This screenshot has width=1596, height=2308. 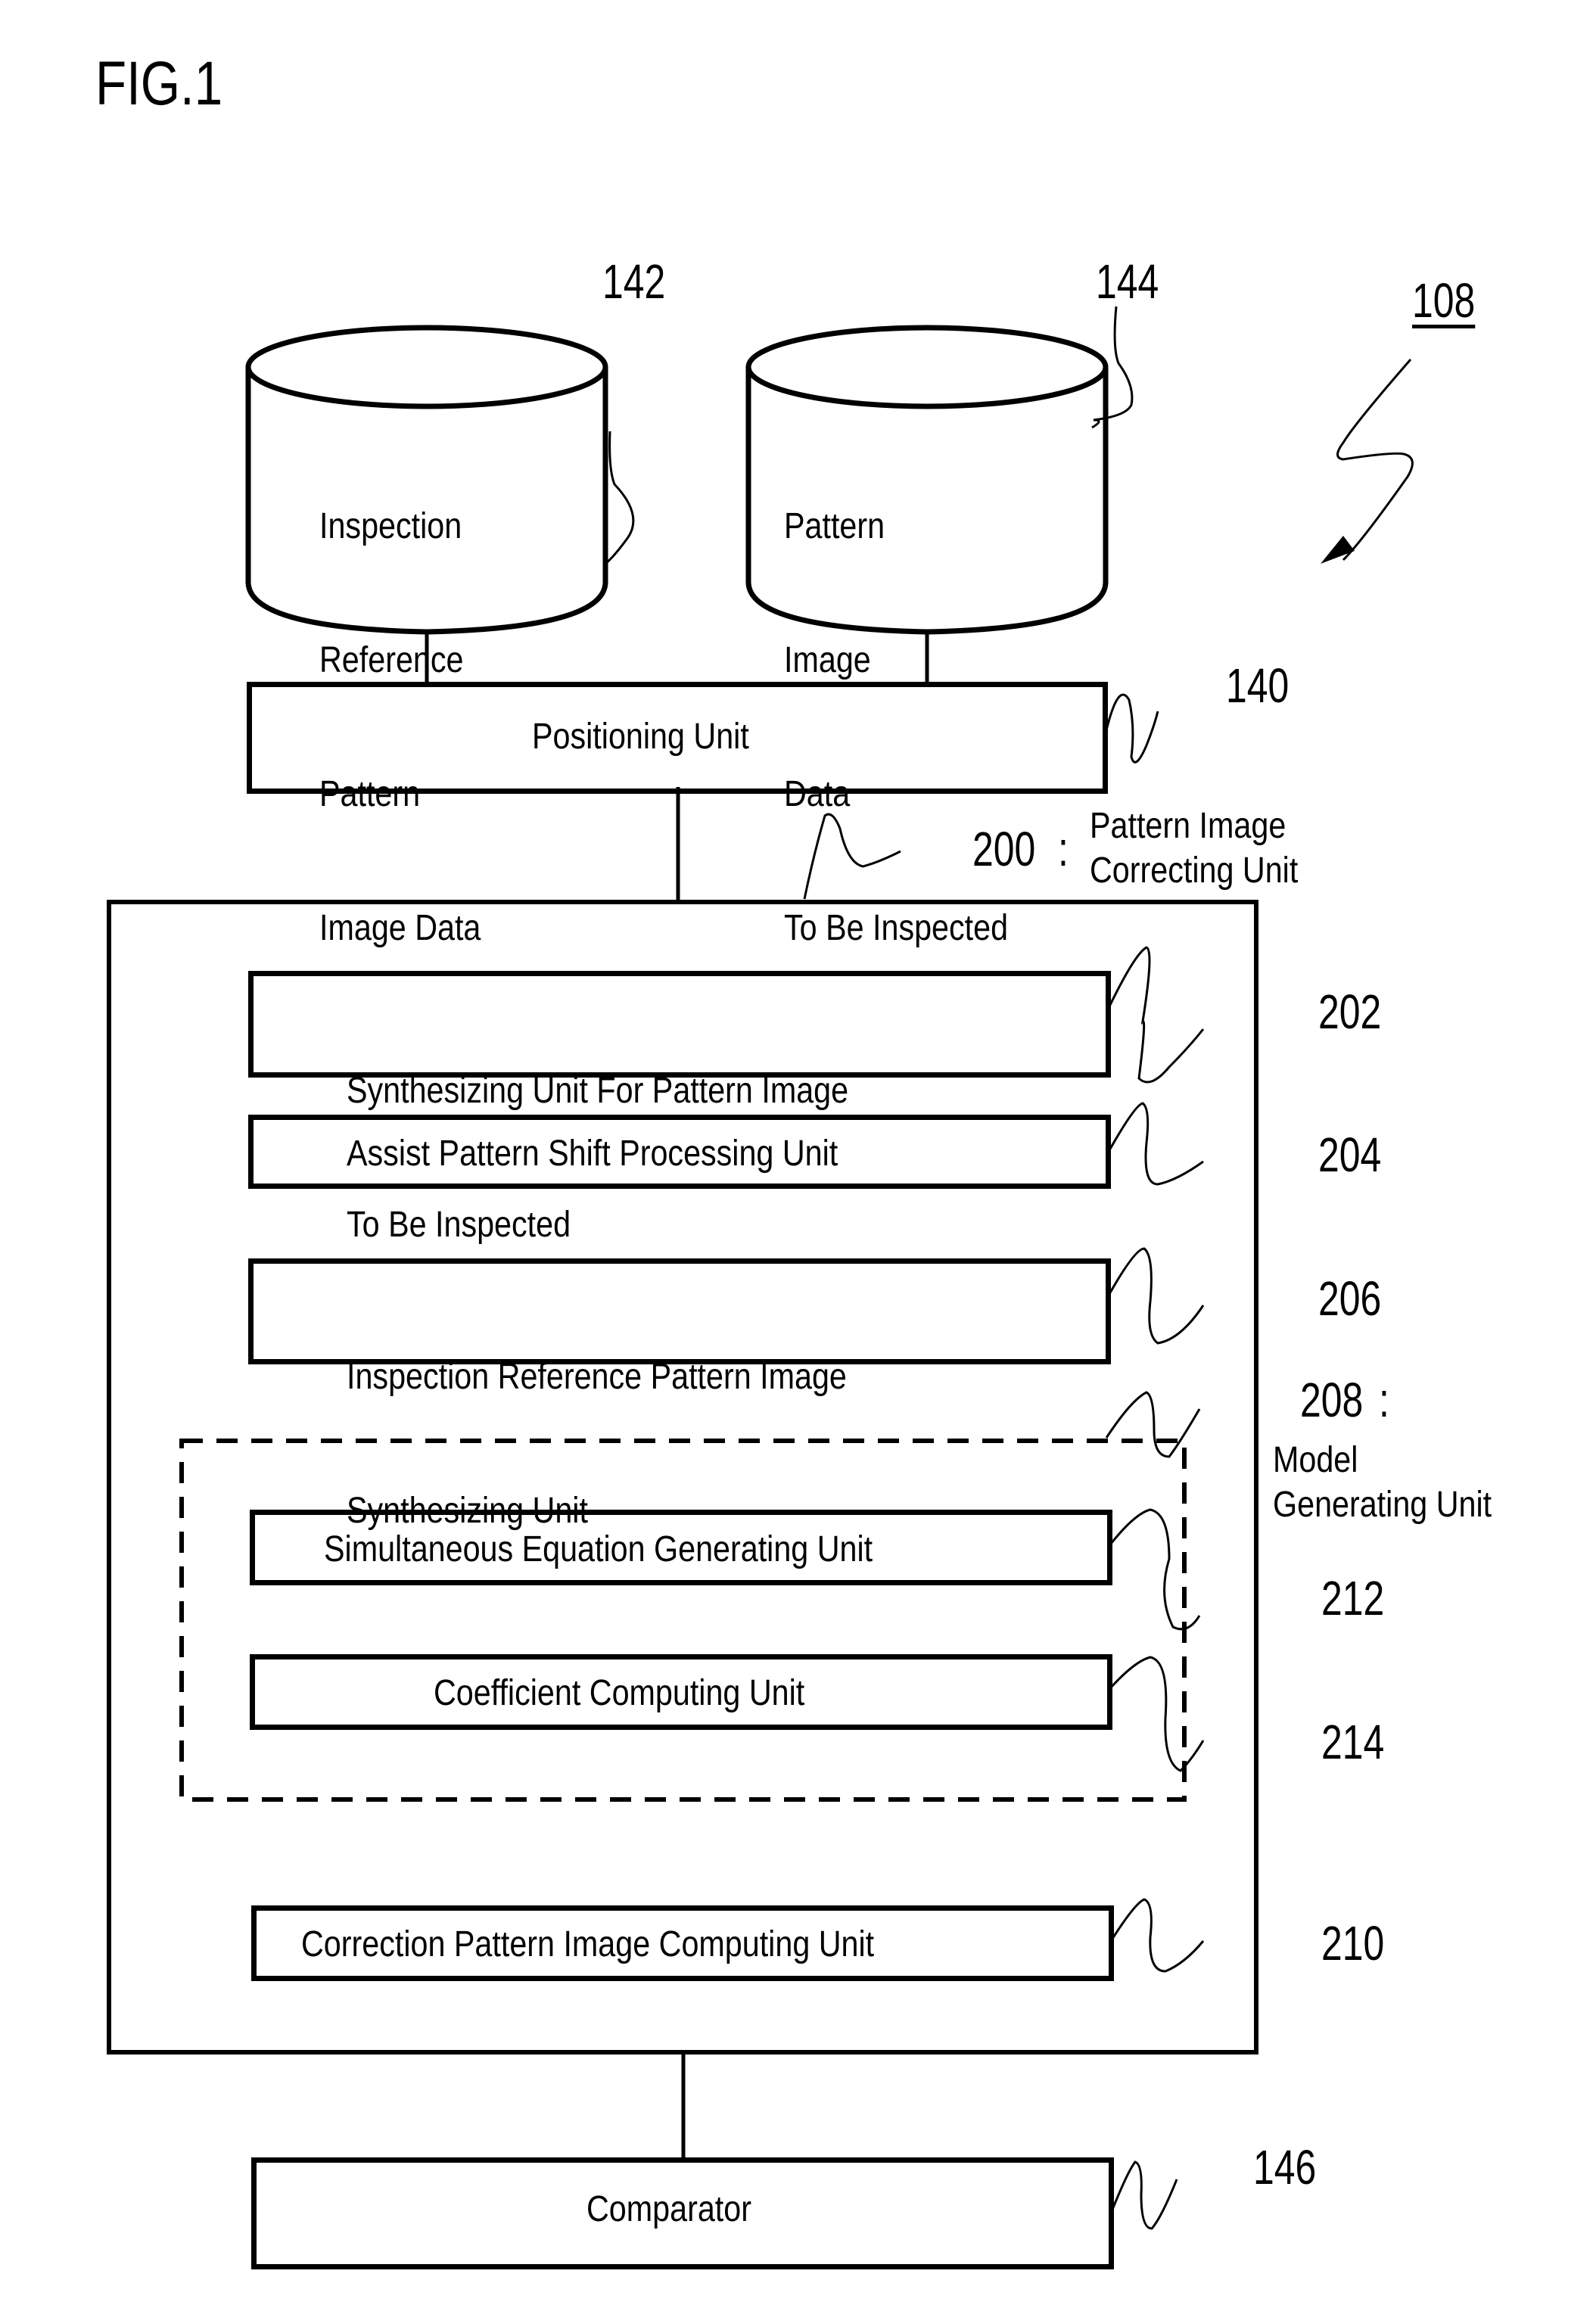 What do you see at coordinates (835, 526) in the screenshot?
I see `database-144-line: Pattern` at bounding box center [835, 526].